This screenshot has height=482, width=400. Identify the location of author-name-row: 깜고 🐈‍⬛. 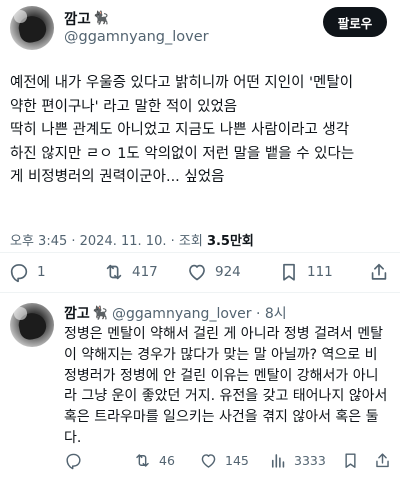
(86, 18).